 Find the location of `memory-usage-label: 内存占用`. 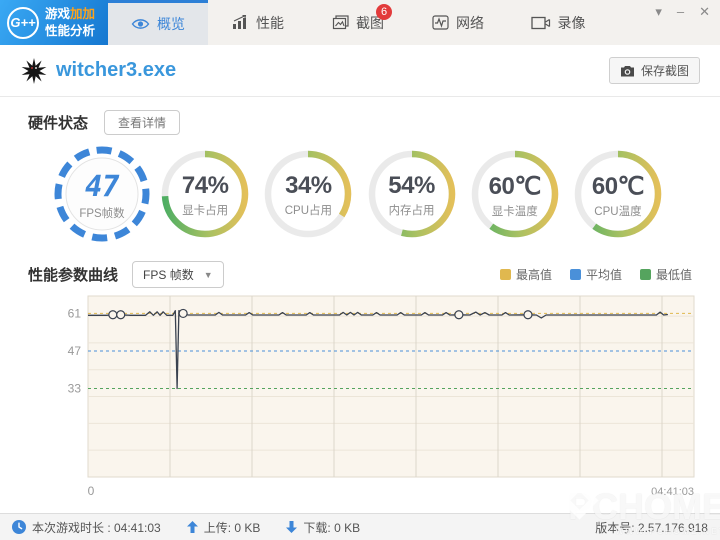

memory-usage-label: 内存占用 is located at coordinates (411, 211).